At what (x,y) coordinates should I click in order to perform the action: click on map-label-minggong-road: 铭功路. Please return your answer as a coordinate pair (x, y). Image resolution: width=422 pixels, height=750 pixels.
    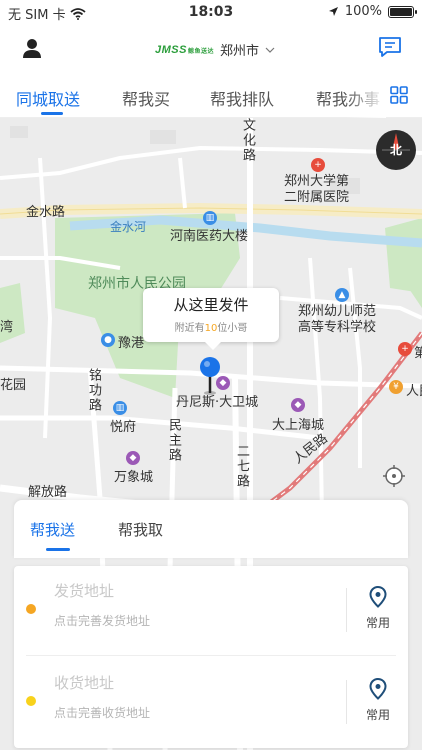
    Looking at the image, I should click on (93, 390).